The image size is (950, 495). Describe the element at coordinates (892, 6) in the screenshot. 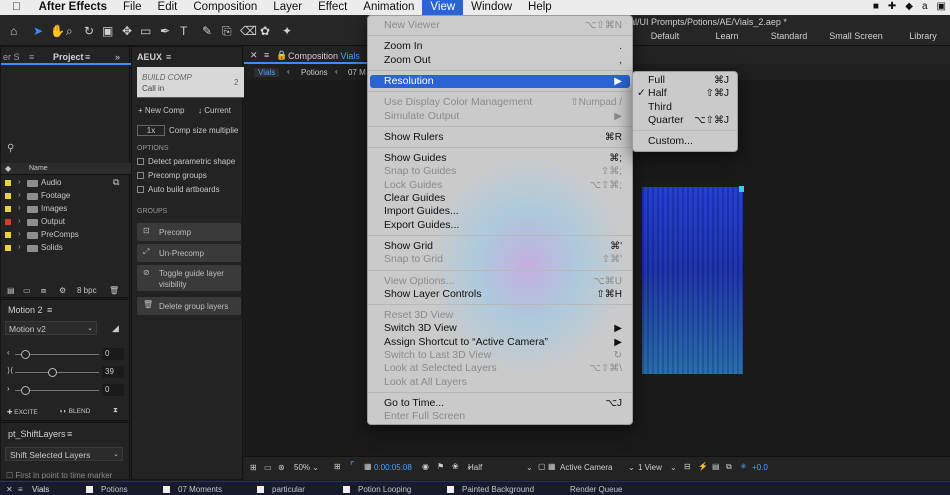

I see `plus-icon: ✚` at that location.